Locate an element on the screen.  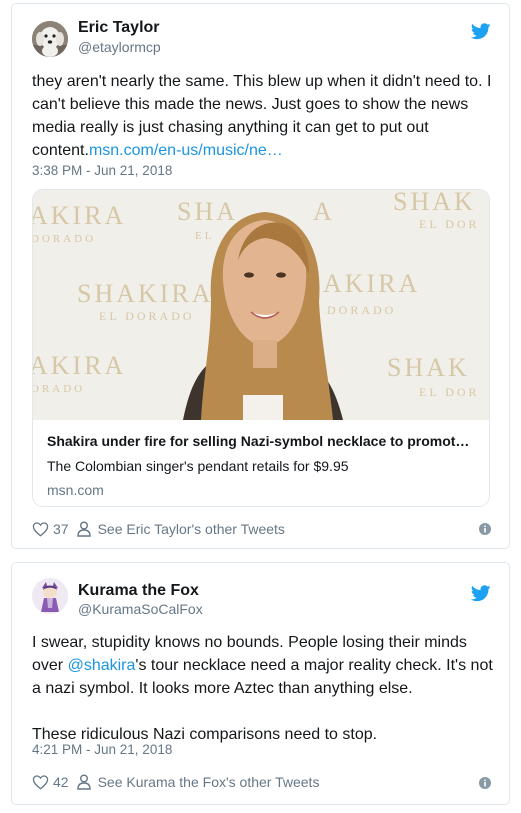
tweet-actions: 37 See Eric Taylor's other Tweets is located at coordinates (158, 529).